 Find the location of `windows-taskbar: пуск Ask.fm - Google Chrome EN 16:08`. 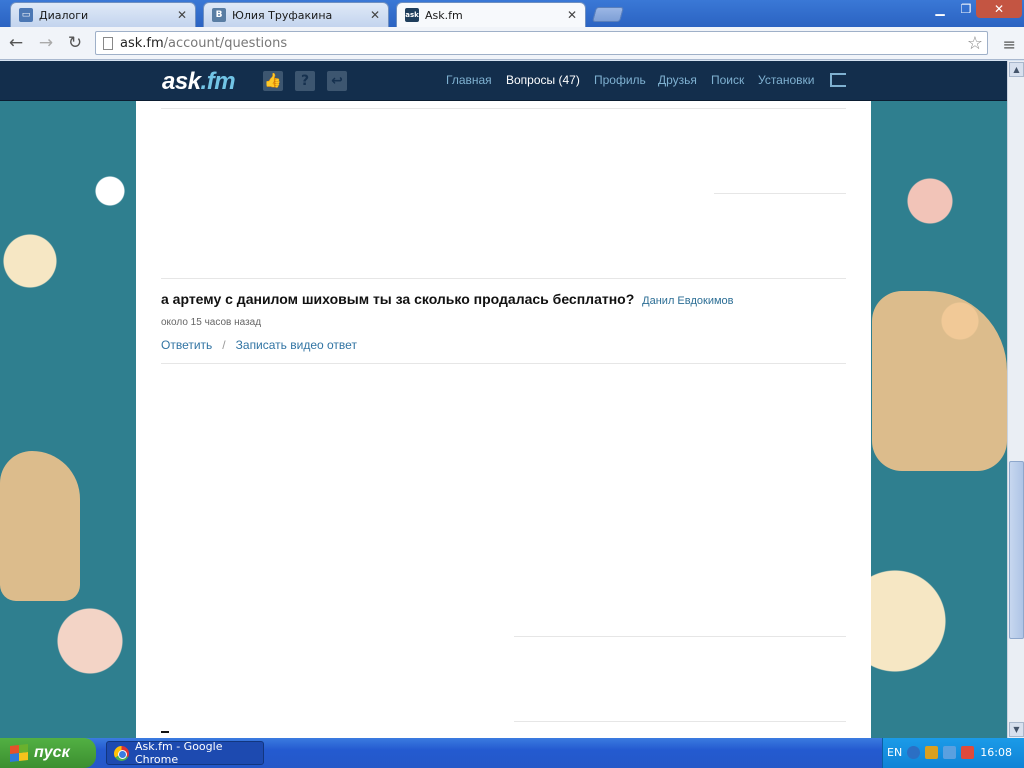

windows-taskbar: пуск Ask.fm - Google Chrome EN 16:08 is located at coordinates (512, 753).